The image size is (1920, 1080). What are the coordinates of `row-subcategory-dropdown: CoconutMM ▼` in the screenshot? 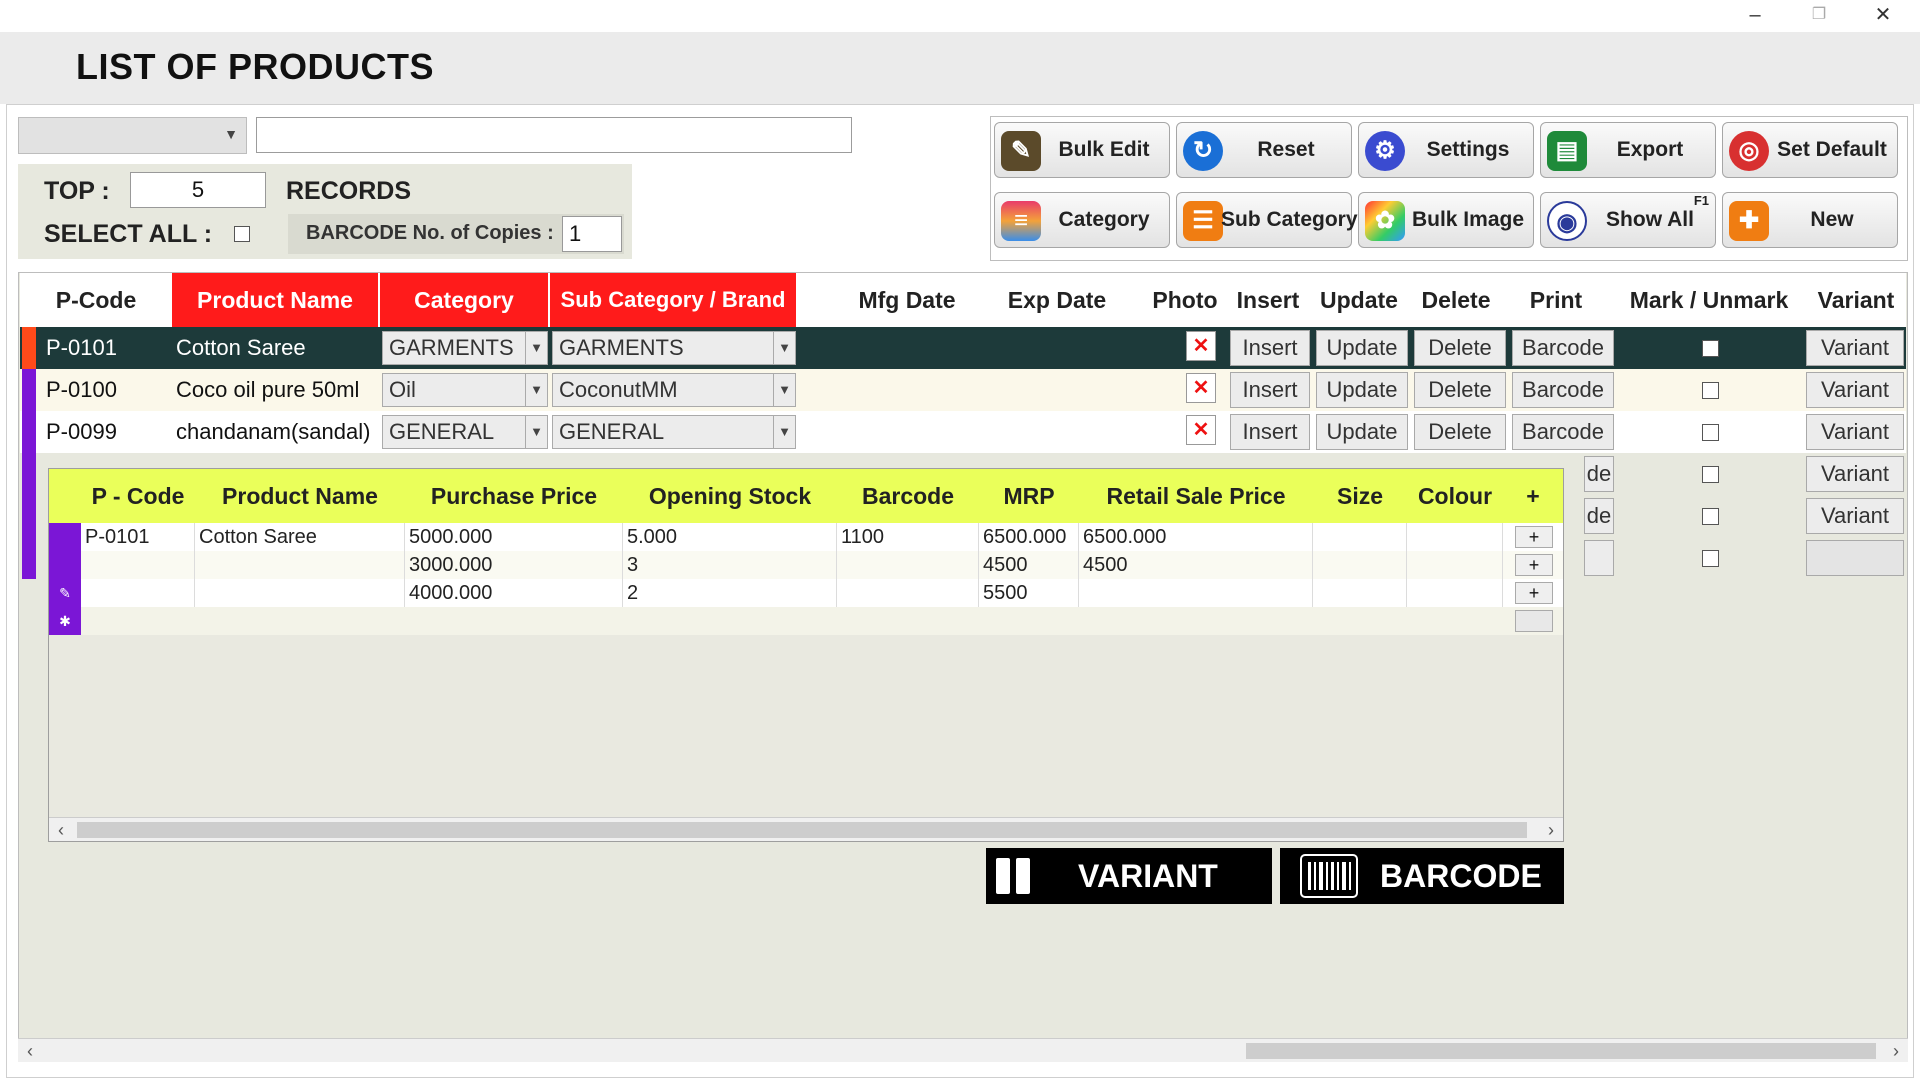 It's located at (674, 390).